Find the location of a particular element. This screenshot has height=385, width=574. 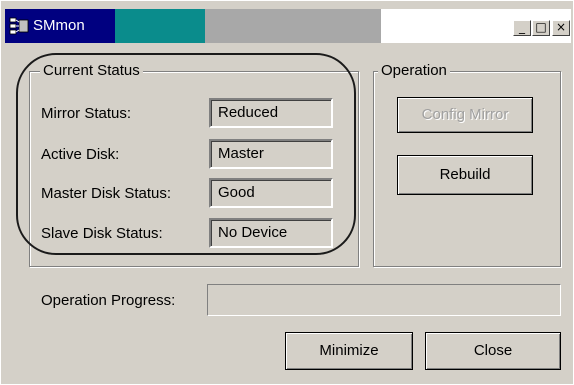

rebuild-button: Rebuild is located at coordinates (465, 175).